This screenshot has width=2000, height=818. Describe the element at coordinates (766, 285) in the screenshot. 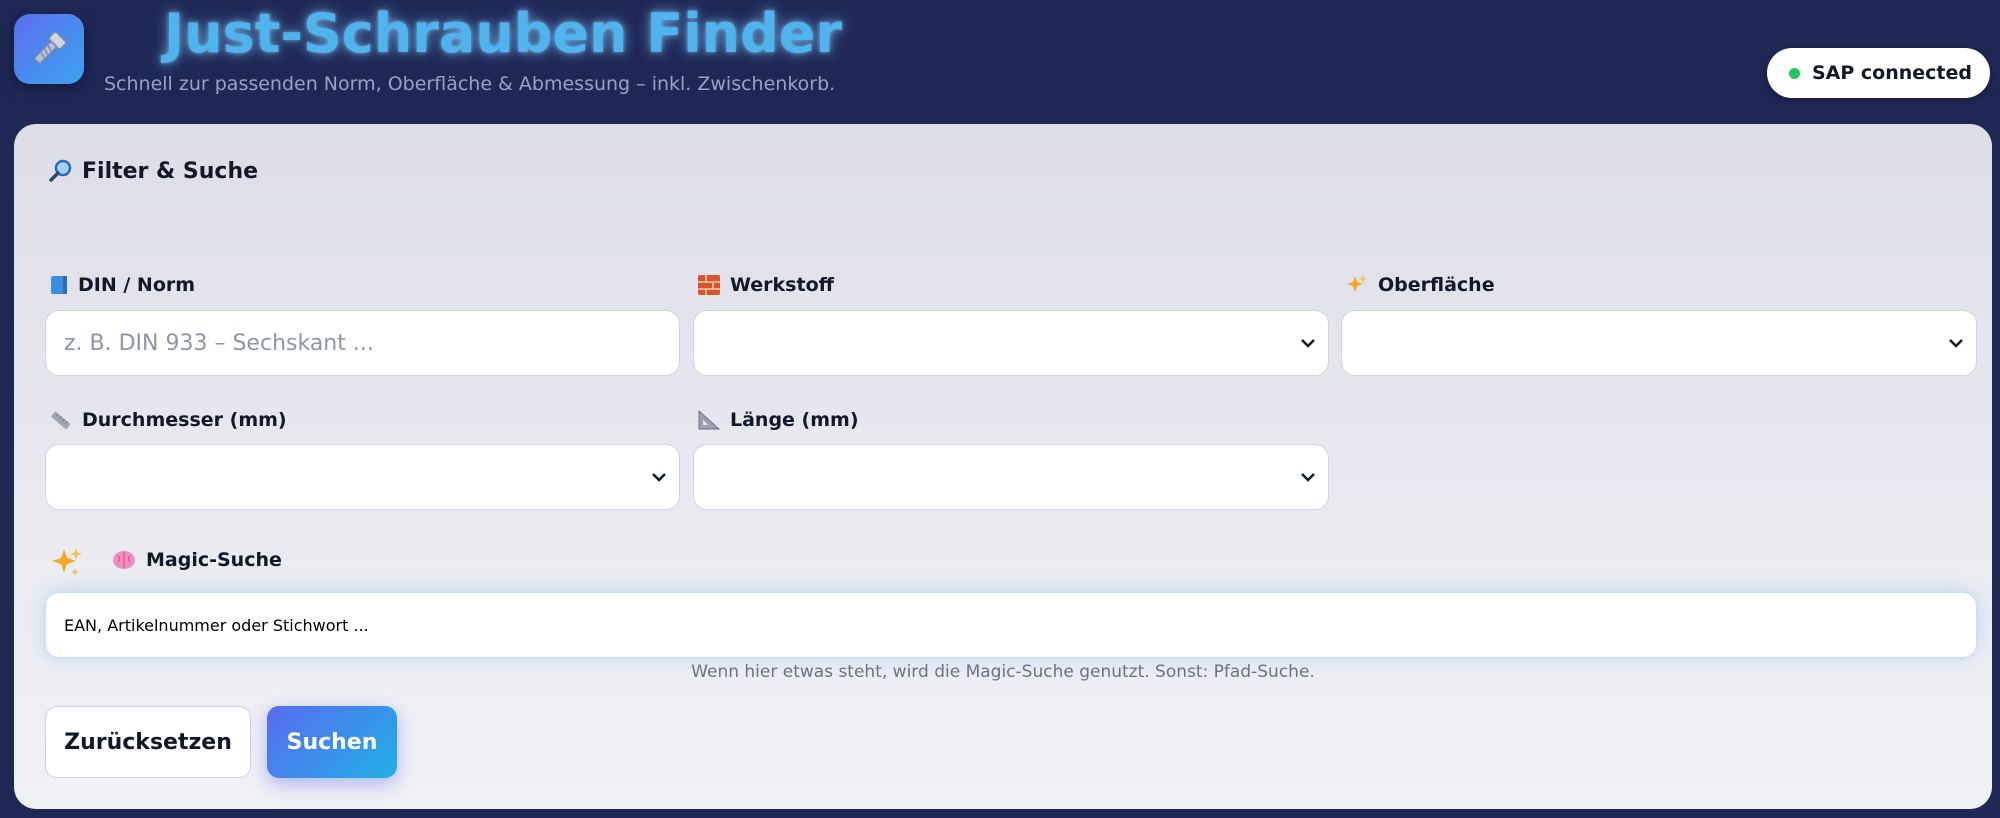

I see `werkstoff-label: Werkstoff` at that location.